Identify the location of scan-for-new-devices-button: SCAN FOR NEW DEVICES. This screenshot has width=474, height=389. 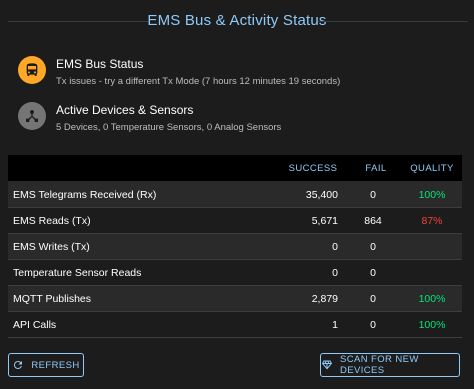
(390, 365).